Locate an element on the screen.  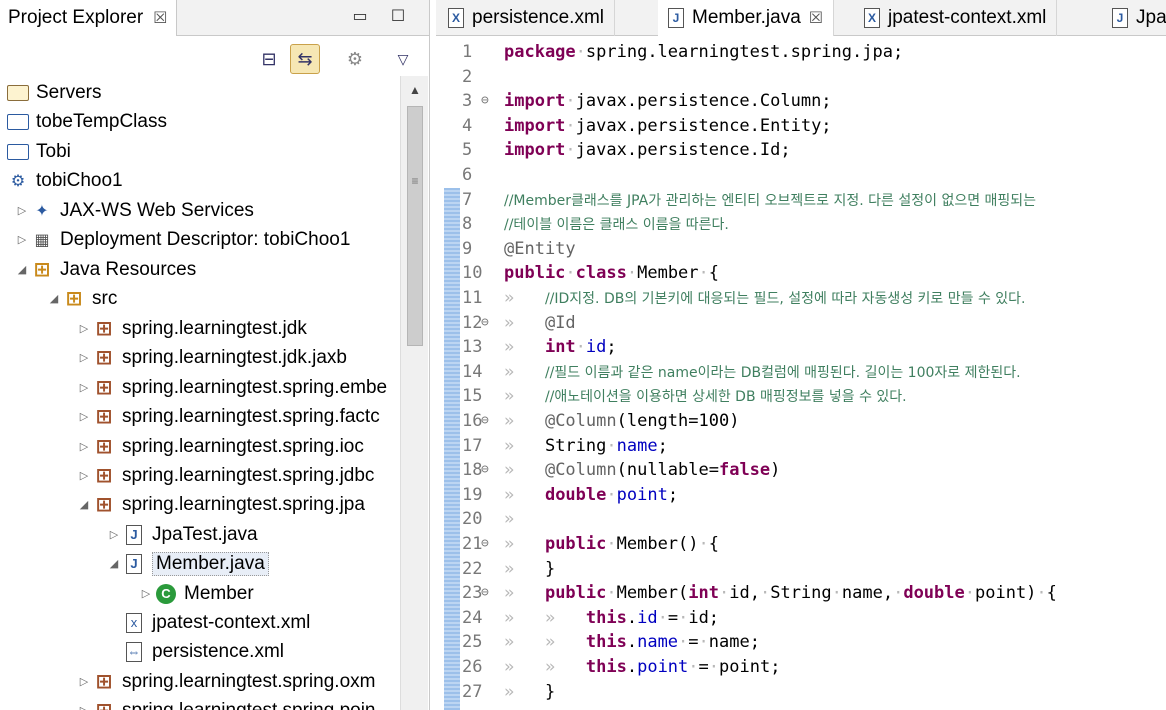
code-line: 16 ⊖» @Column(length=100) is located at coordinates (801, 421).